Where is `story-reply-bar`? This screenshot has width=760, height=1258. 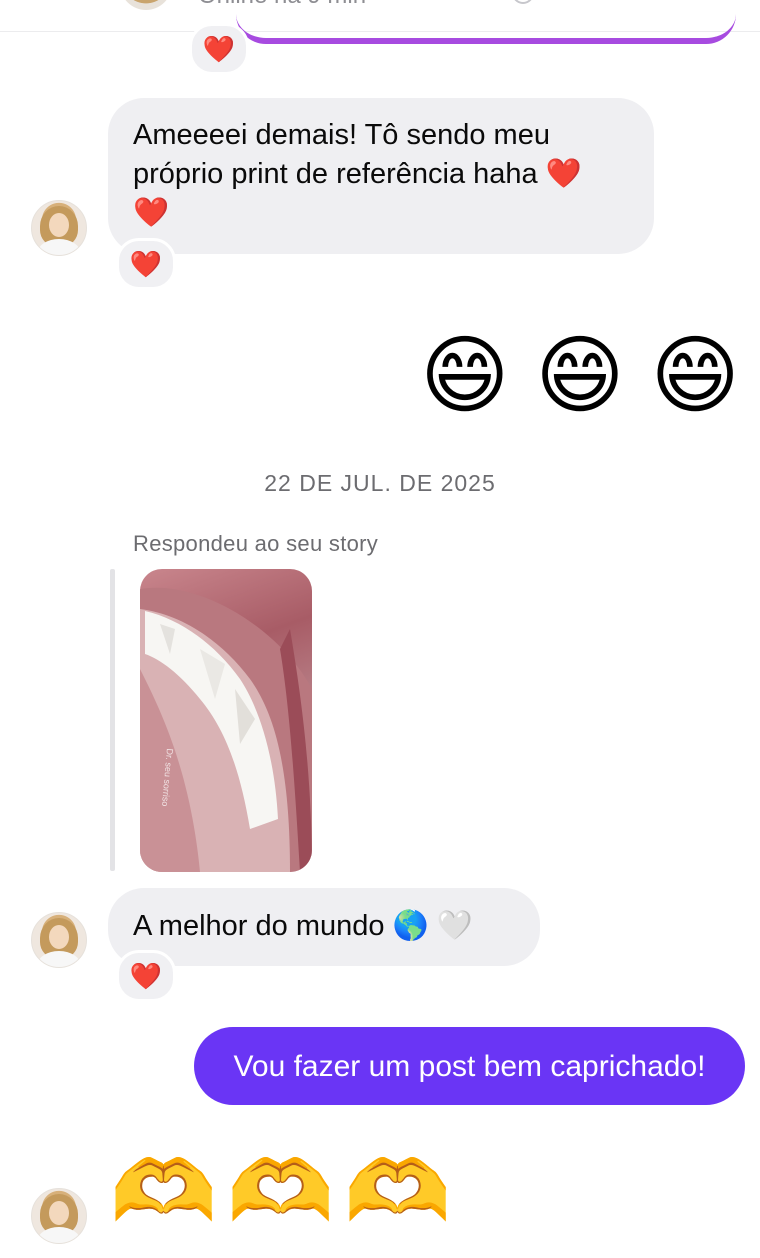 story-reply-bar is located at coordinates (112, 720).